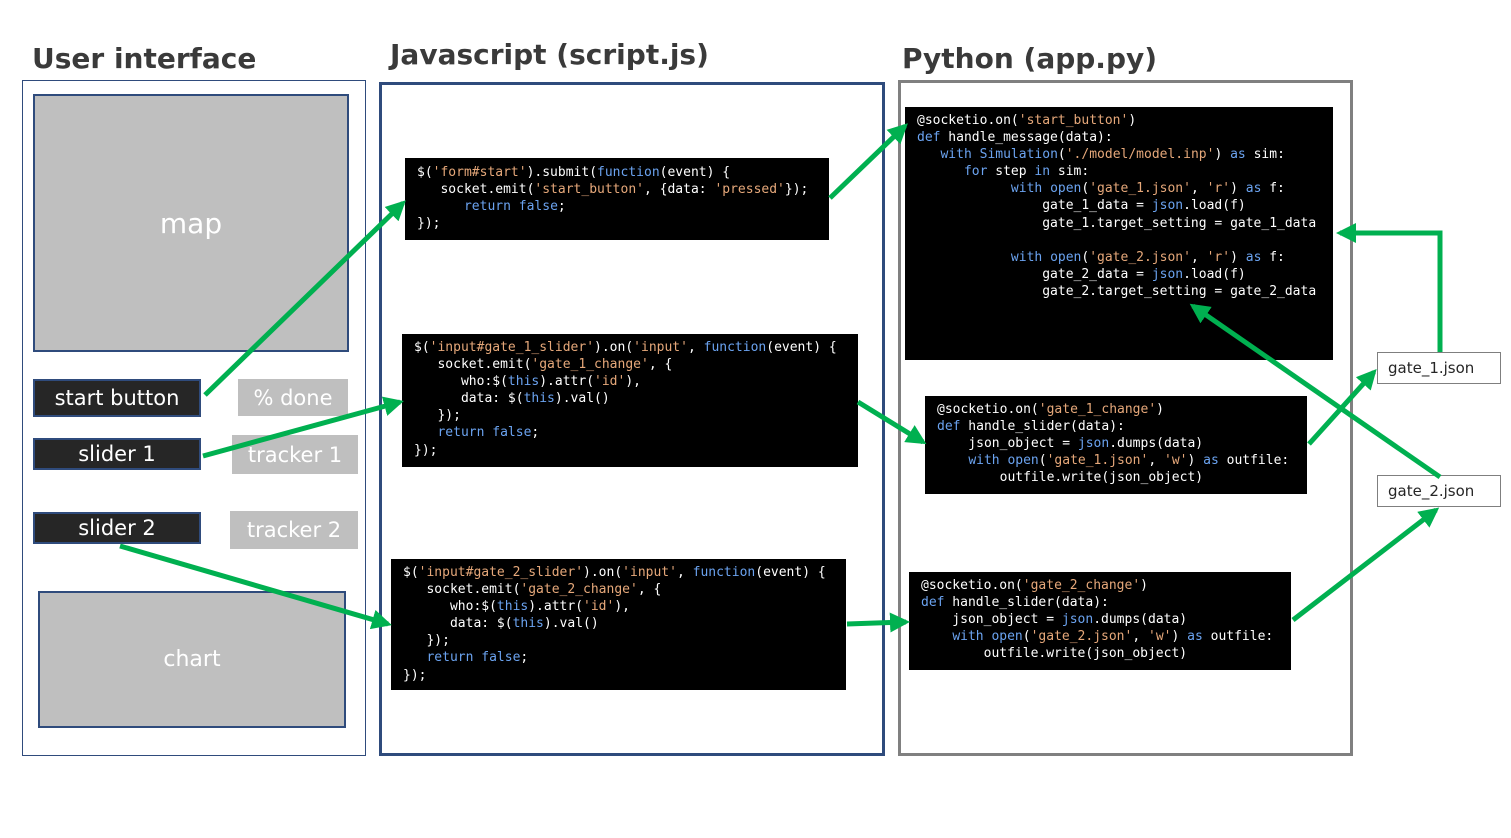  I want to click on arrow-py-gate2-to-file, so click(1365, 564).